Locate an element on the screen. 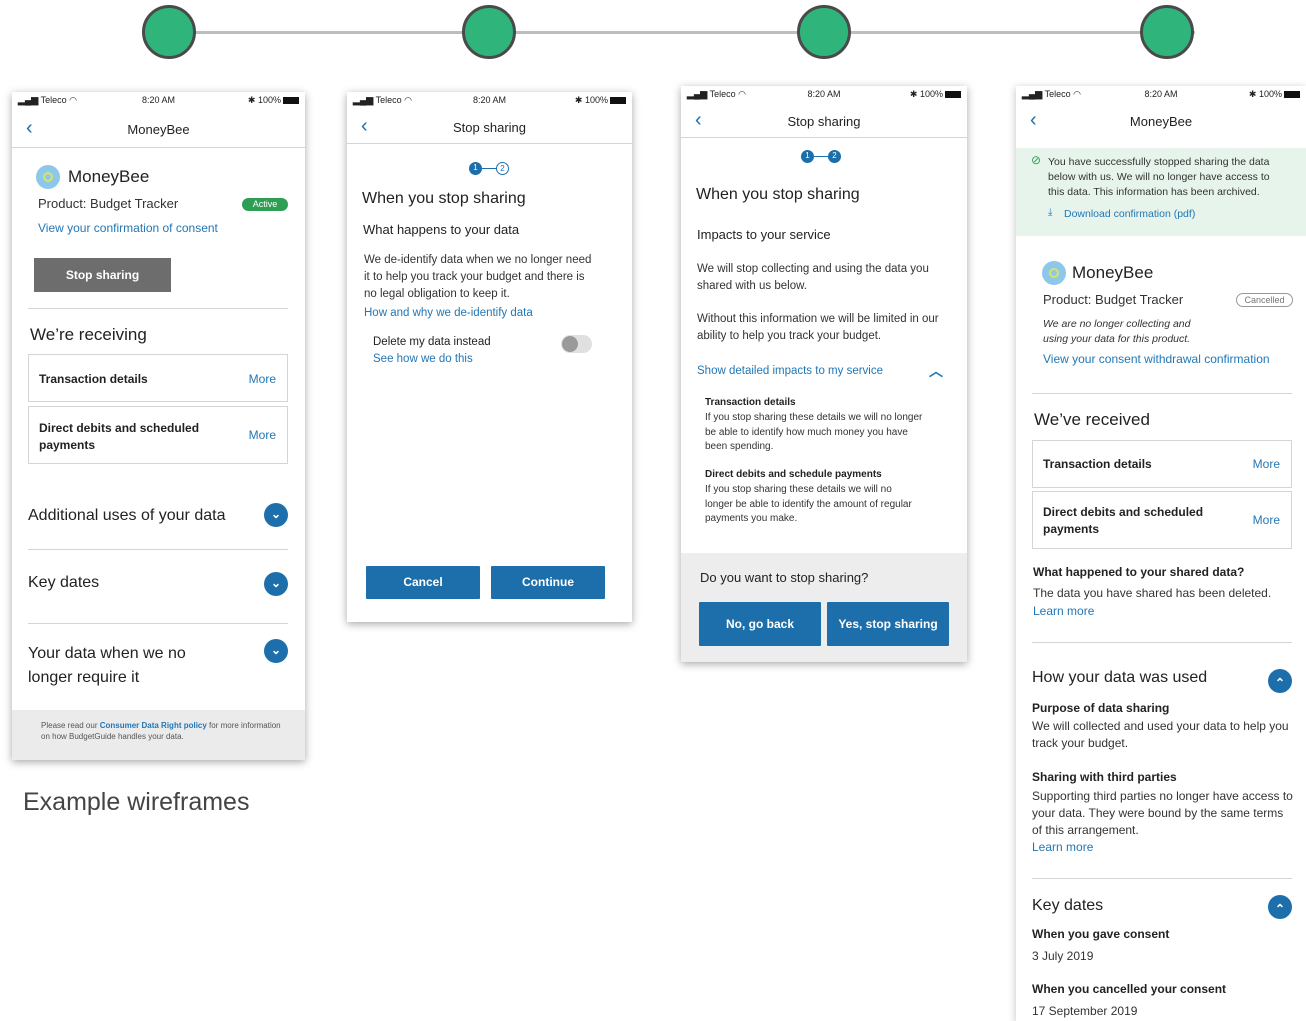 This screenshot has height=1021, width=1306. data-used-heading: How your data was used is located at coordinates (1119, 678).